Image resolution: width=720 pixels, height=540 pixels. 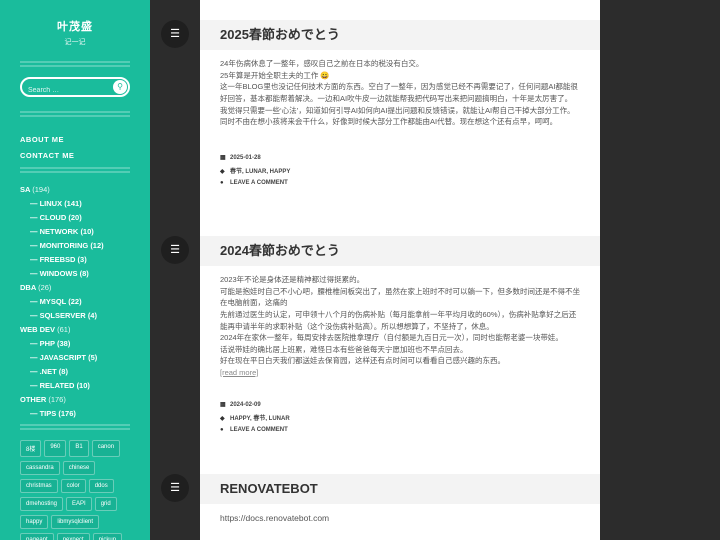 What do you see at coordinates (400, 518) in the screenshot?
I see `post-link: https://docs.renovatebot.com` at bounding box center [400, 518].